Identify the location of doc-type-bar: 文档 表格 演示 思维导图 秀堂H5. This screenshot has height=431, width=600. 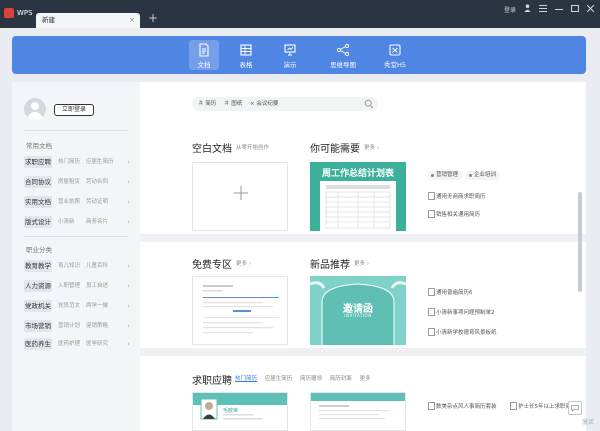
(299, 55).